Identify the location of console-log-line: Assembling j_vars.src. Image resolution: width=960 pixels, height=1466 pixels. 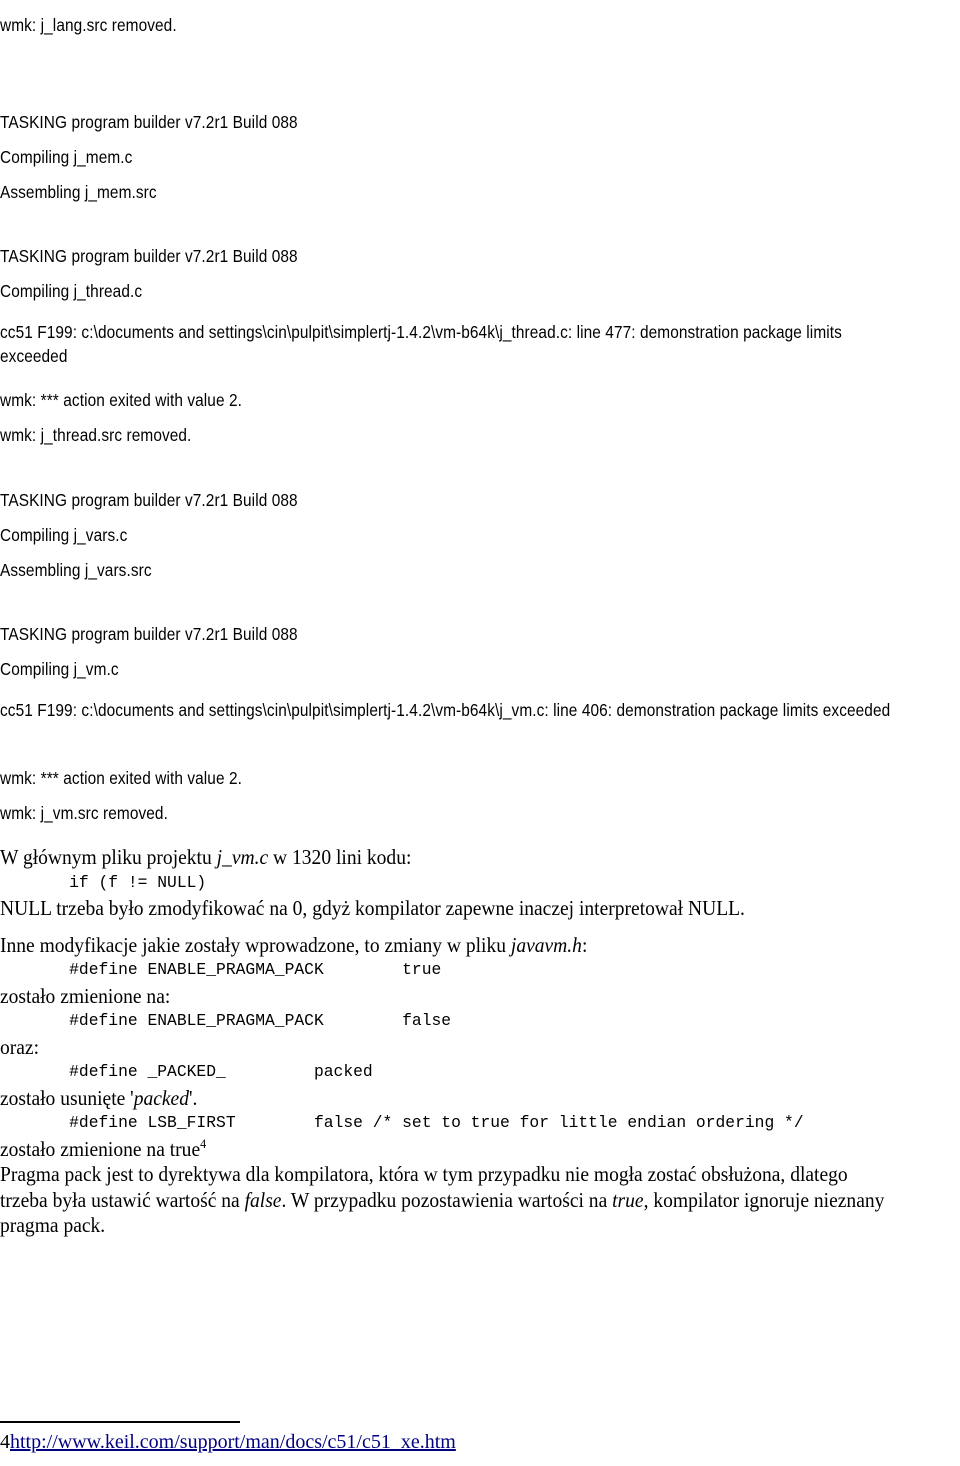
(480, 570).